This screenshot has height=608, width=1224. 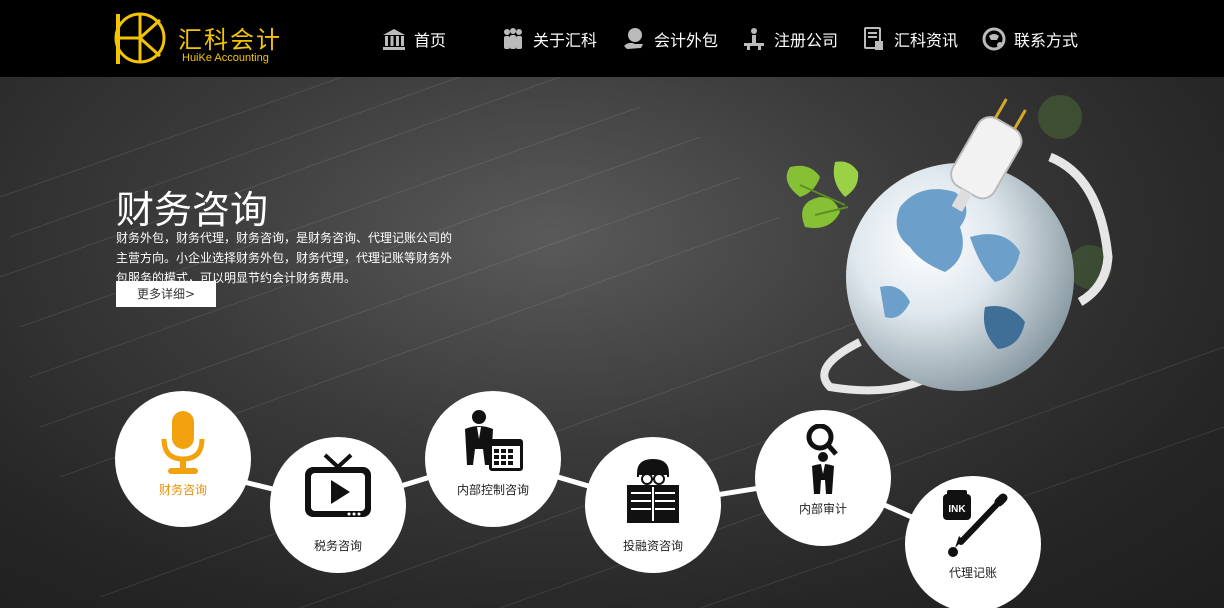 I want to click on hand-globe-icon, so click(x=634, y=39).